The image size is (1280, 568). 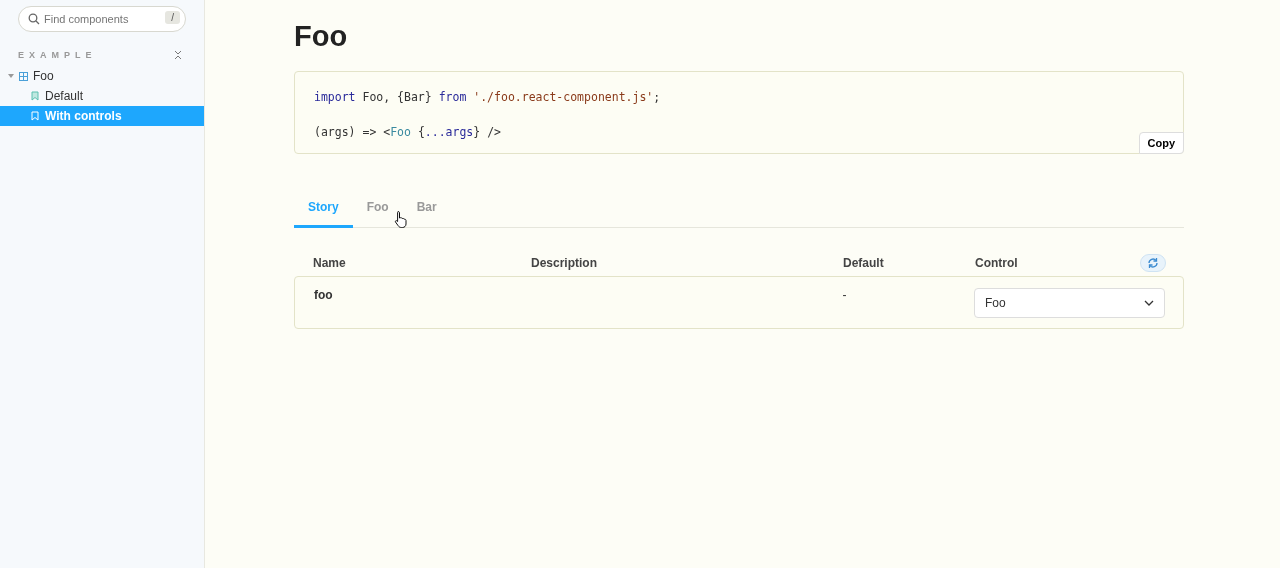 What do you see at coordinates (997, 263) in the screenshot?
I see `column-header: Control` at bounding box center [997, 263].